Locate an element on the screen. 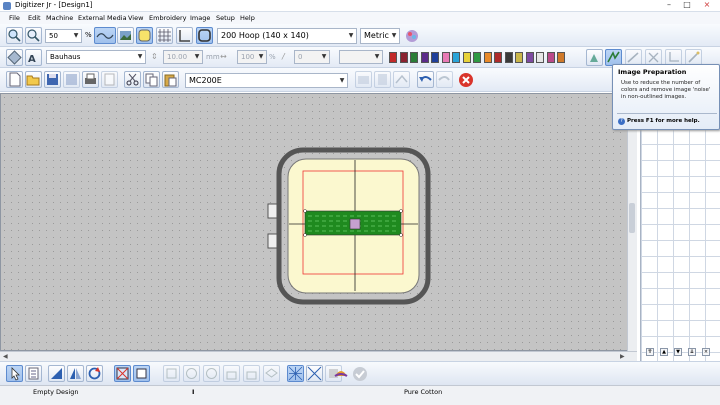 The width and height of the screenshot is (720, 405). menu-edit: Edit is located at coordinates (34, 18).